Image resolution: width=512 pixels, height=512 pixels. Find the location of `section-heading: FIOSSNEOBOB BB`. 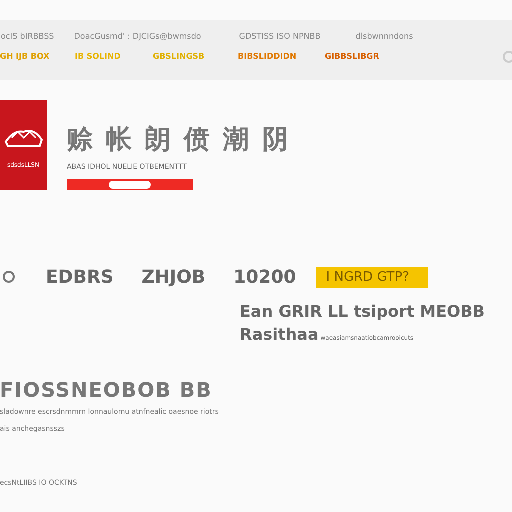

section-heading: FIOSSNEOBOB BB is located at coordinates (107, 390).